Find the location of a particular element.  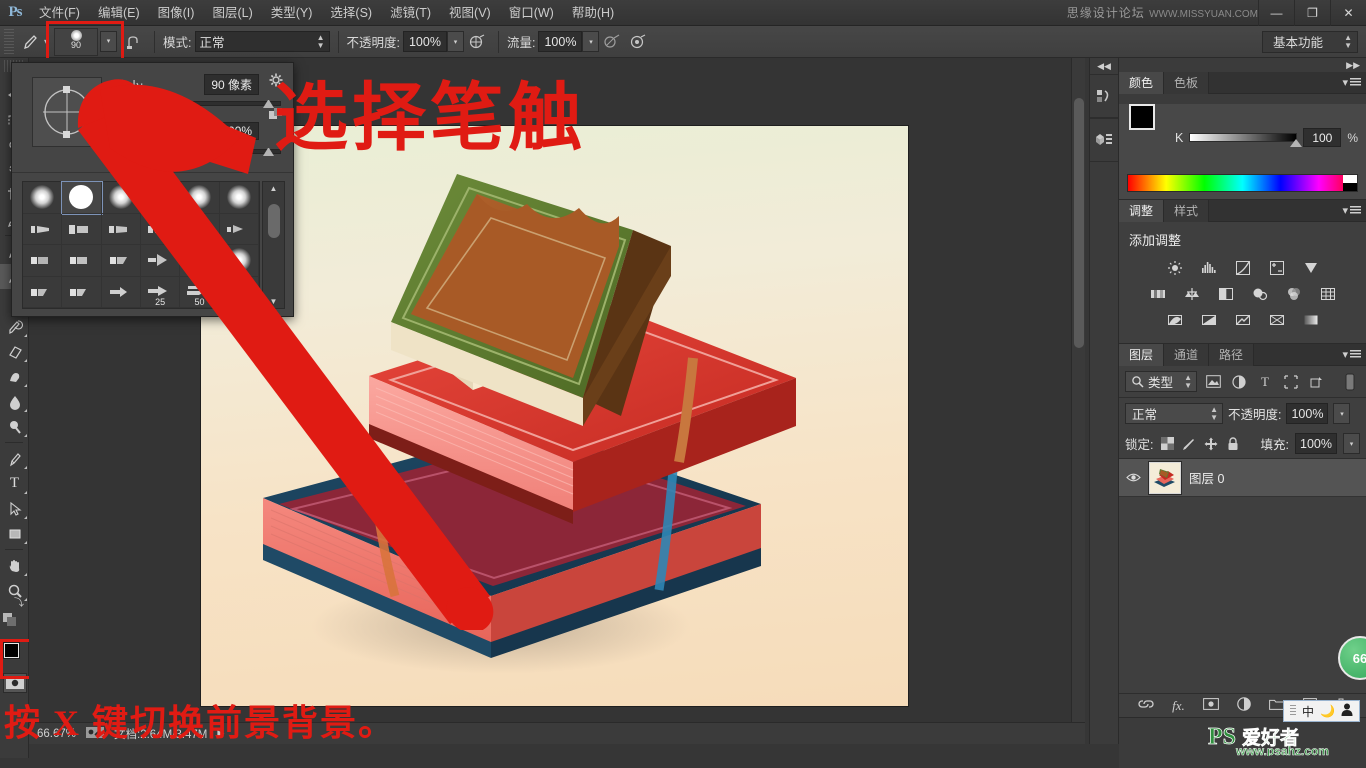

ime-language-bar: 中 🌙 is located at coordinates (1321, 711).